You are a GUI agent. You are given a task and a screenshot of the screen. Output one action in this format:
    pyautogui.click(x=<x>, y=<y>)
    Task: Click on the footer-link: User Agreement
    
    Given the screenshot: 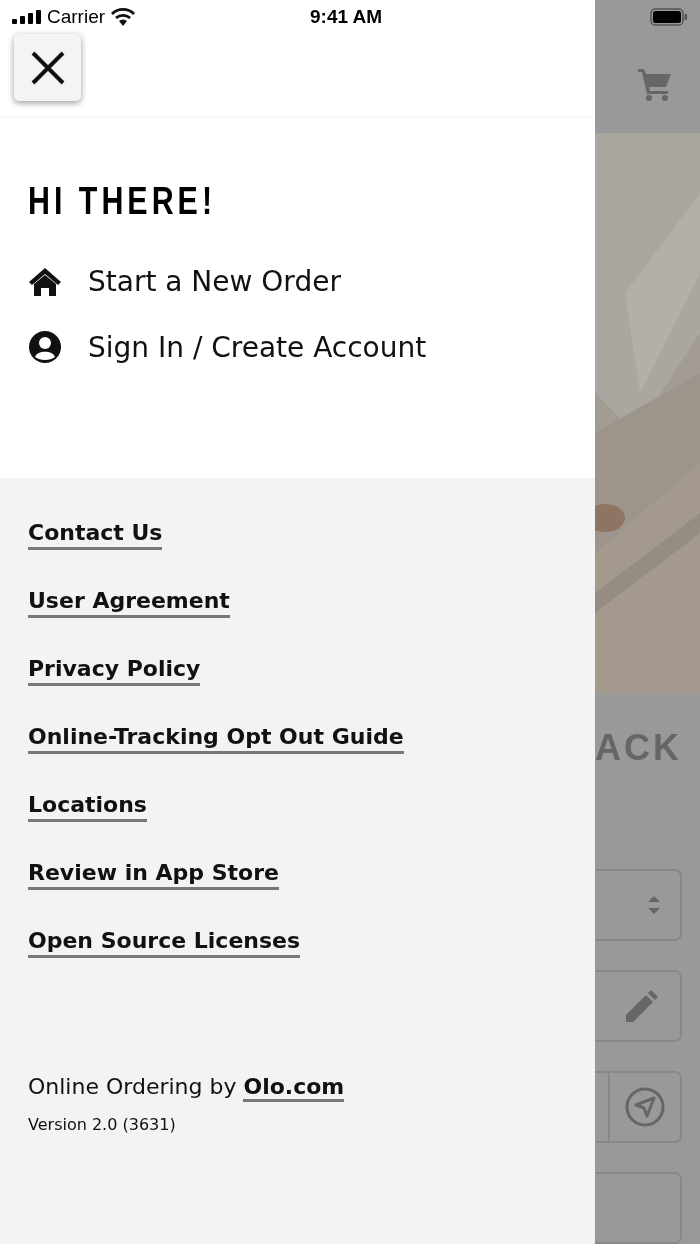 What is the action you would take?
    pyautogui.click(x=129, y=603)
    